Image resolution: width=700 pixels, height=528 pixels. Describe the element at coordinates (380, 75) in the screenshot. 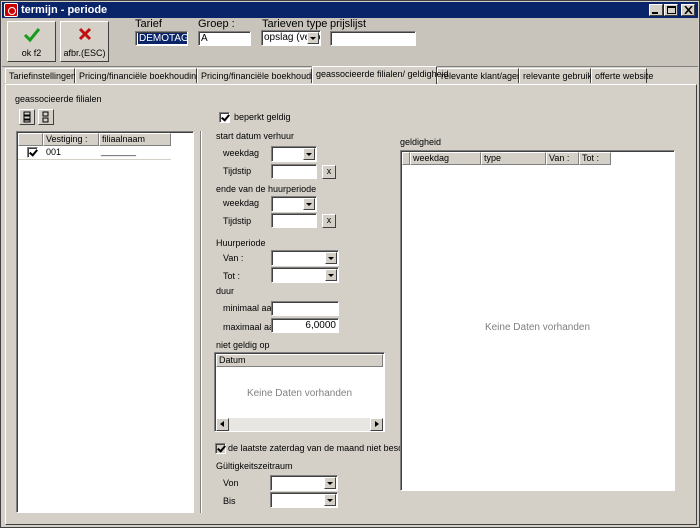

I see `tab-filialen-geldigheid: geassocieerde filialen/ geldigheid` at that location.